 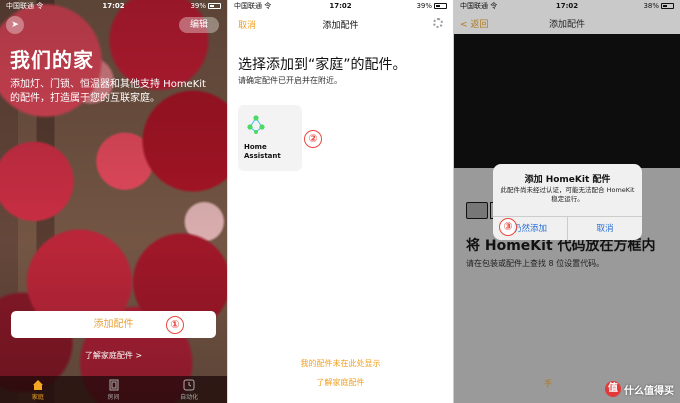 I want to click on watermark: 值 什么值得买, so click(x=639, y=389).